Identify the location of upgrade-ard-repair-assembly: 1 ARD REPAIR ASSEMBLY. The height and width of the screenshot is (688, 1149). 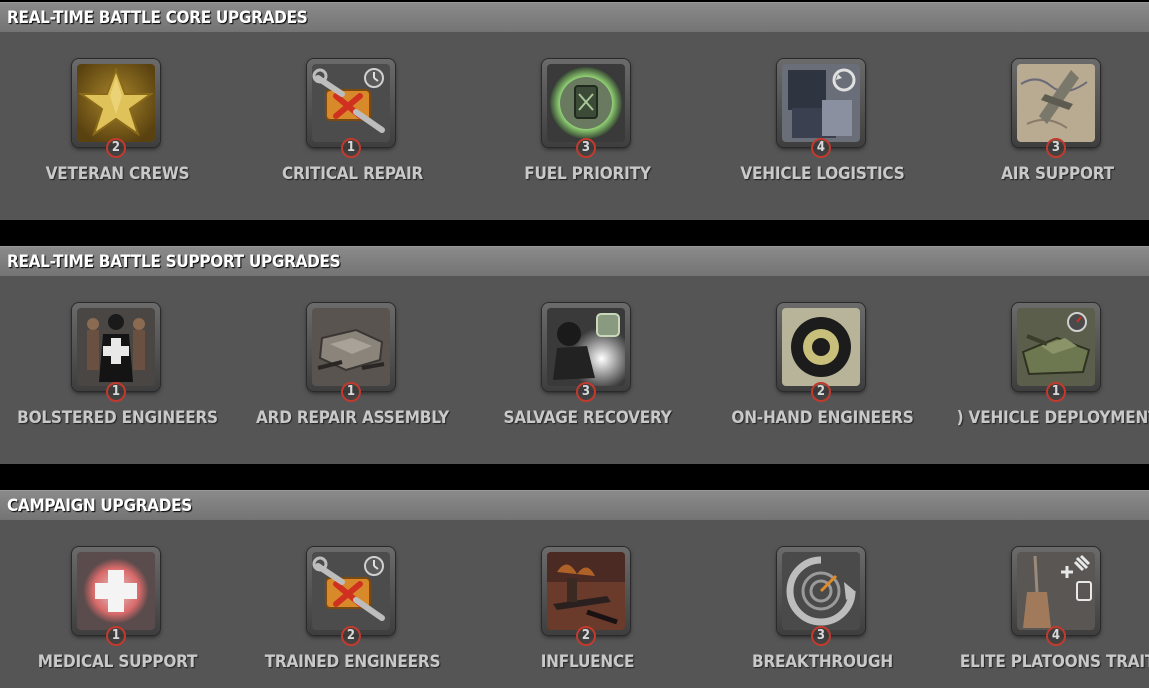
(352, 354).